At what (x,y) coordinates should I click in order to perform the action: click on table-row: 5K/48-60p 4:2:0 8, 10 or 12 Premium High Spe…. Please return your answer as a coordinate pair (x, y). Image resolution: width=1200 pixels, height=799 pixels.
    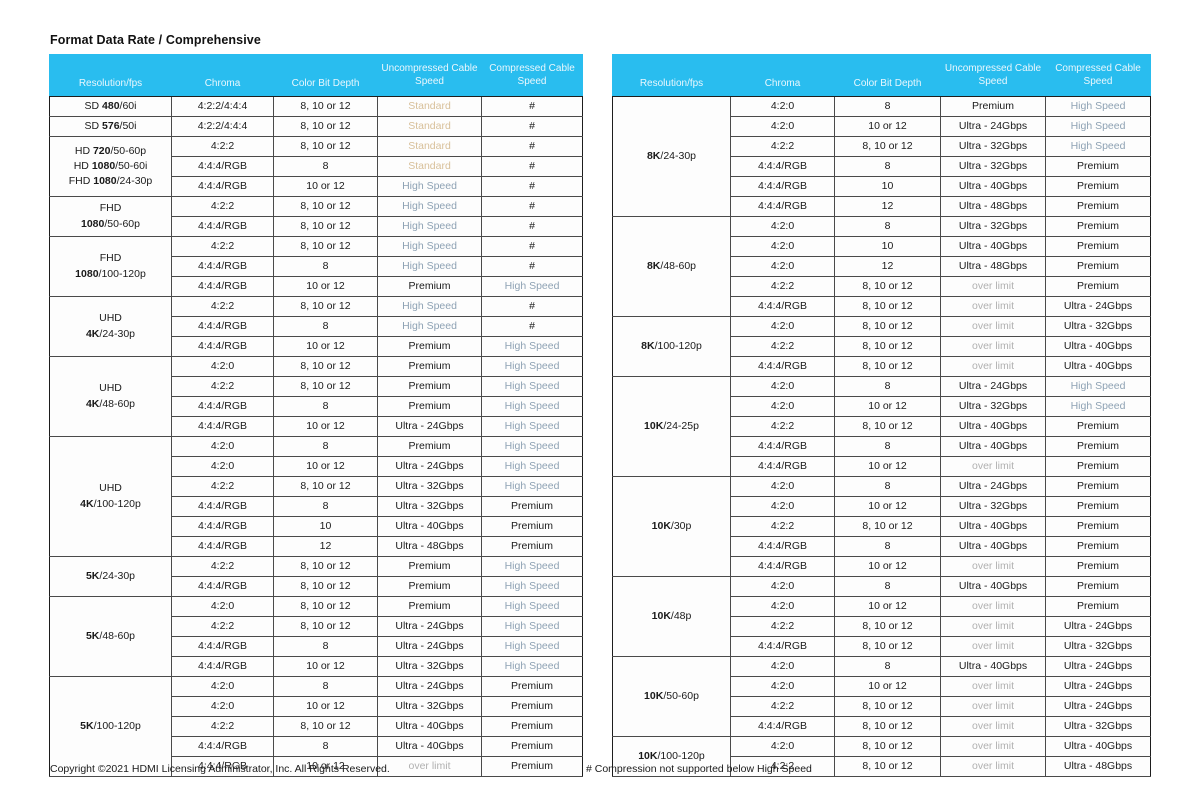
    Looking at the image, I should click on (316, 636).